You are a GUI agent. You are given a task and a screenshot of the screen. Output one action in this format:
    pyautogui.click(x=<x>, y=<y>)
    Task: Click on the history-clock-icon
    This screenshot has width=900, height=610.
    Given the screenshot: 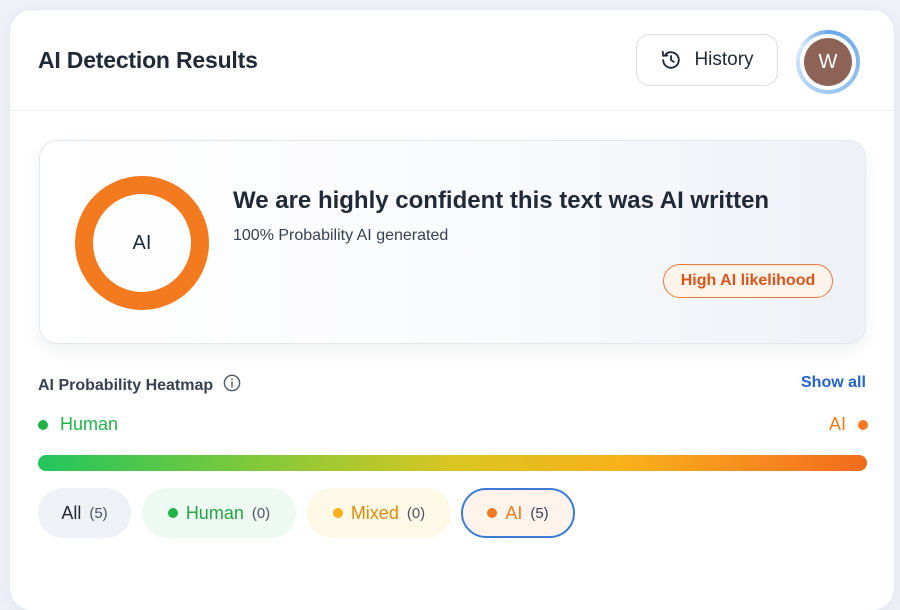 What is the action you would take?
    pyautogui.click(x=671, y=60)
    